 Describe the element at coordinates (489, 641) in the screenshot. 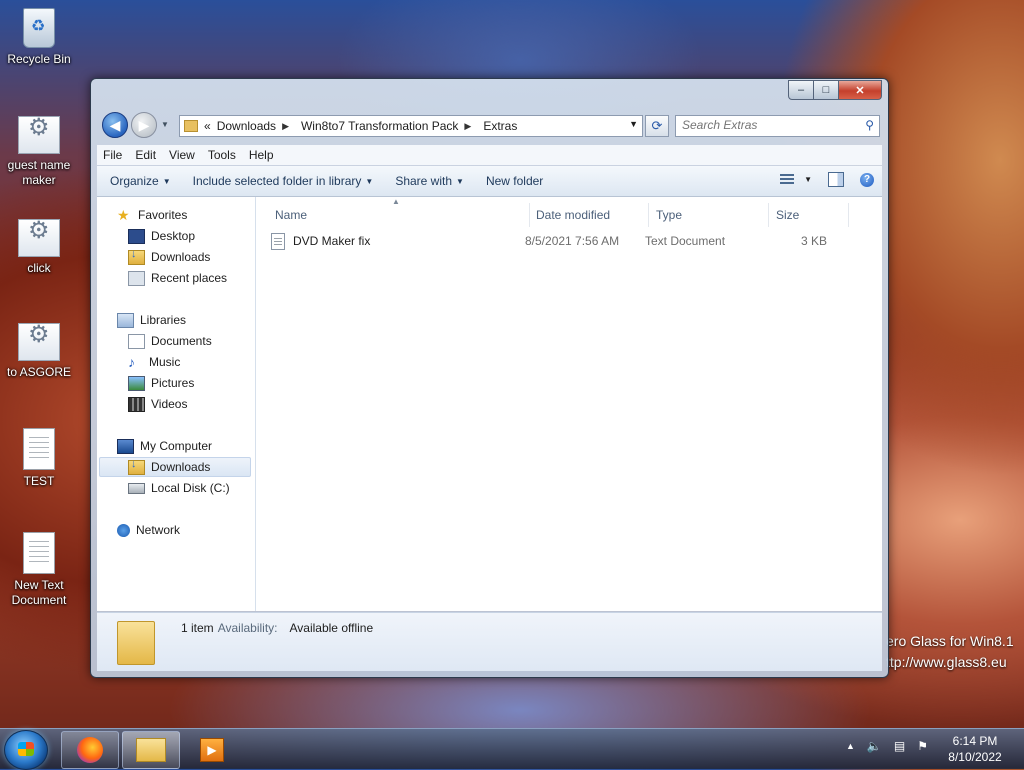

I see `details-pane: 1 item Availability: Available offline` at that location.